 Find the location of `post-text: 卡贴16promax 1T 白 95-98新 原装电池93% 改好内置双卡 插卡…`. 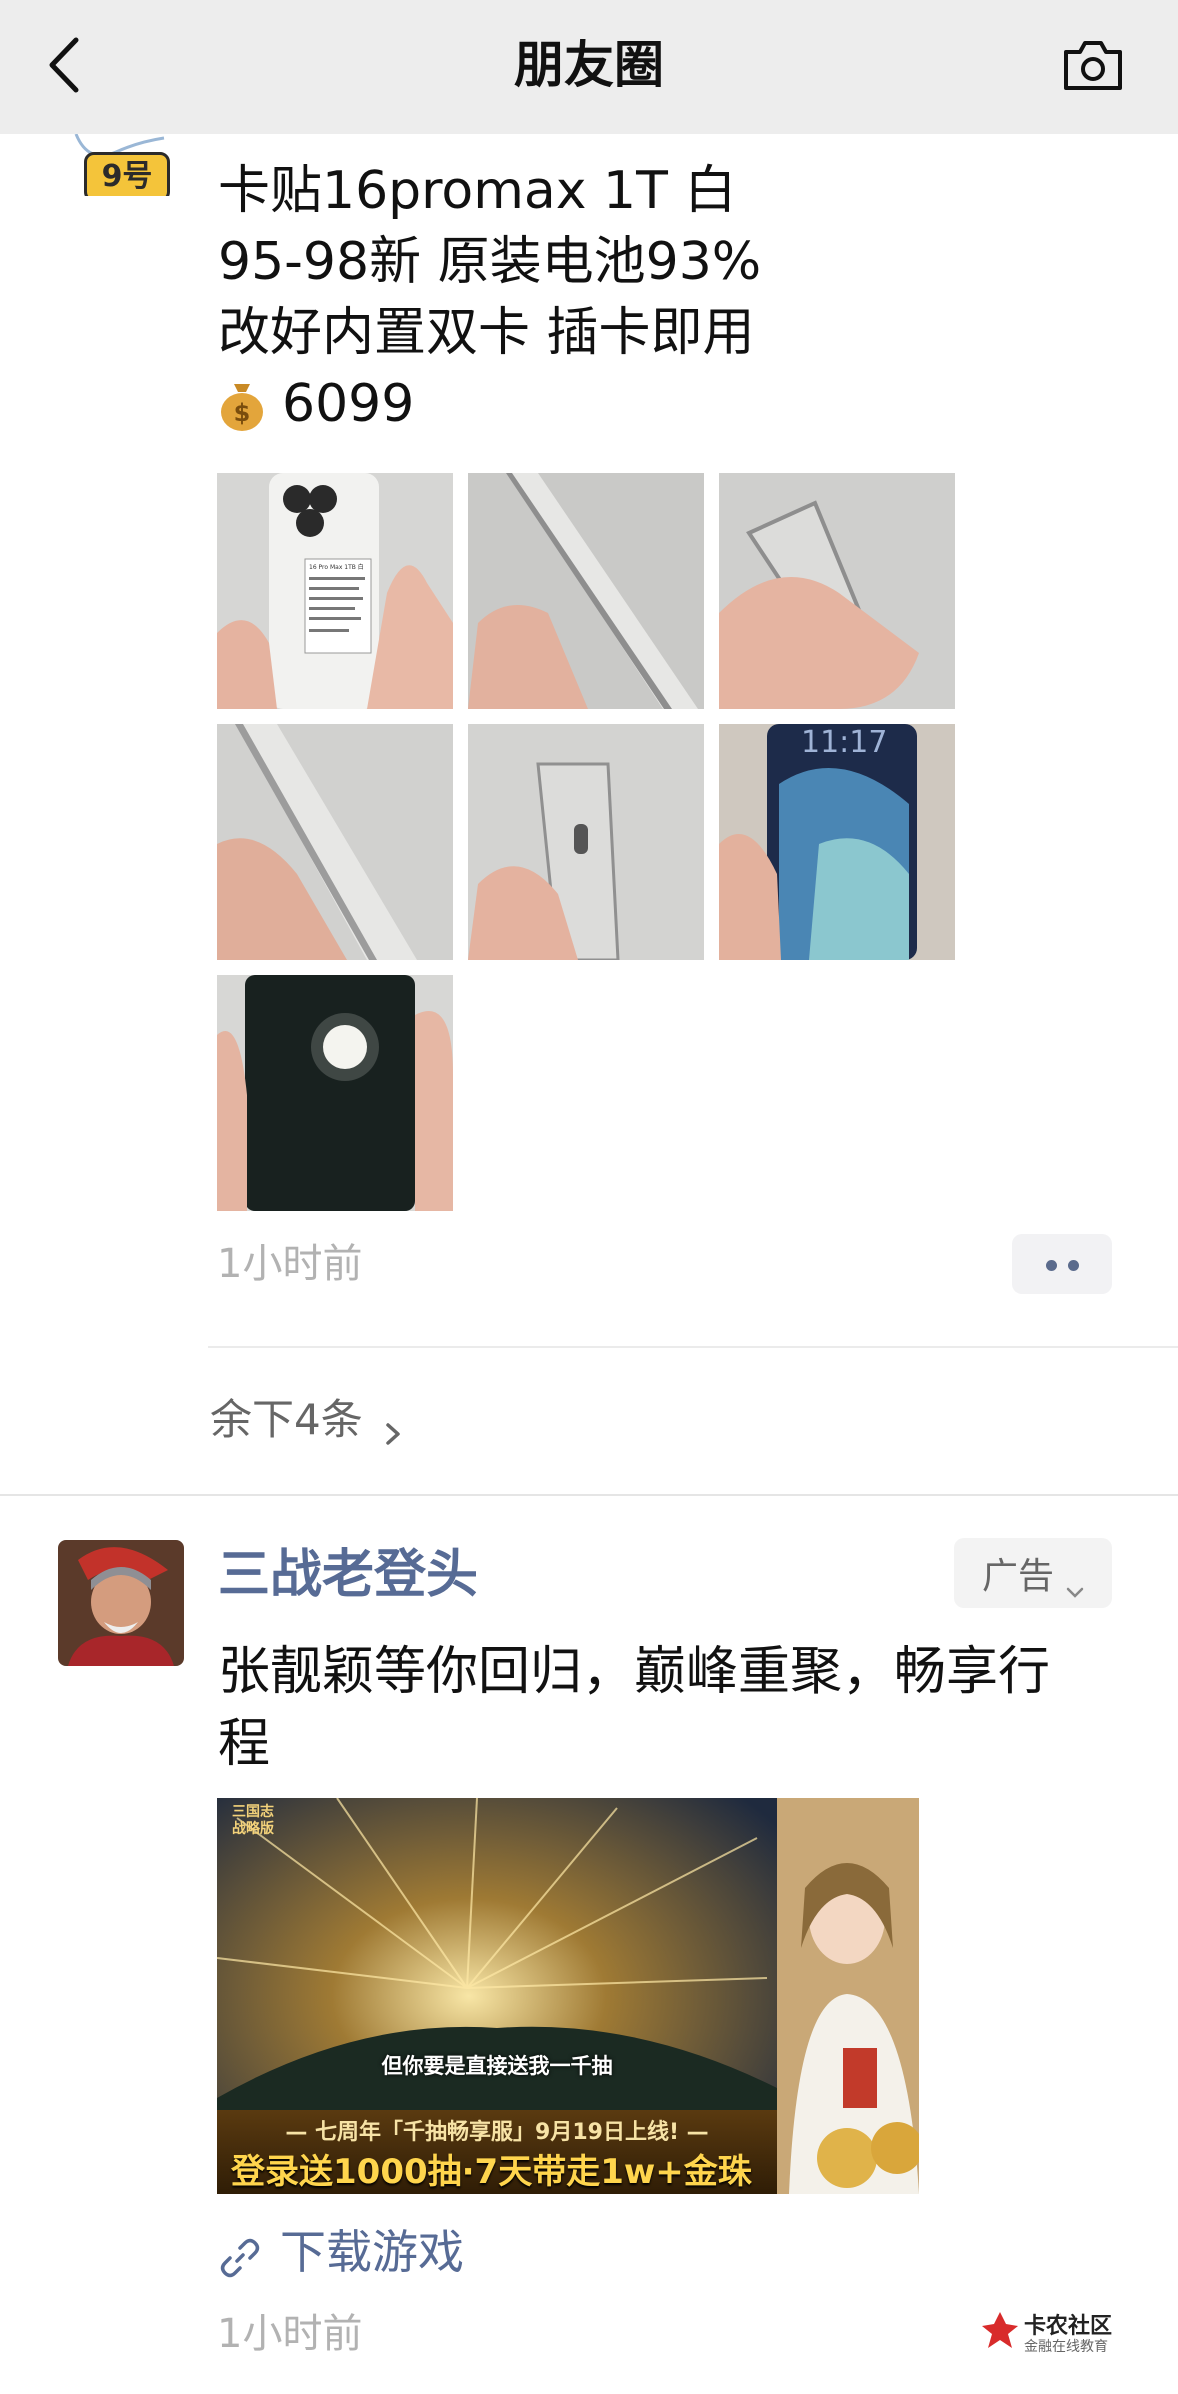

post-text: 卡贴16promax 1T 白 95-98新 原装电池93% 改好内置双卡 插卡… is located at coordinates (668, 298).